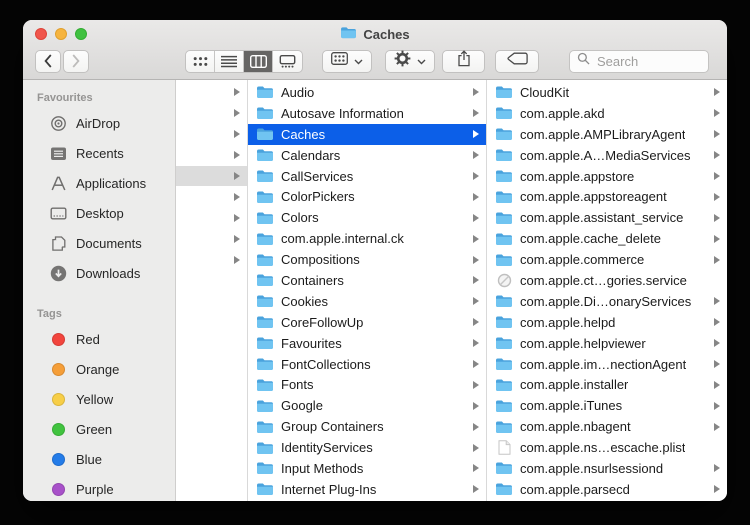 The image size is (750, 525). What do you see at coordinates (648, 61) in the screenshot?
I see `search-input` at bounding box center [648, 61].